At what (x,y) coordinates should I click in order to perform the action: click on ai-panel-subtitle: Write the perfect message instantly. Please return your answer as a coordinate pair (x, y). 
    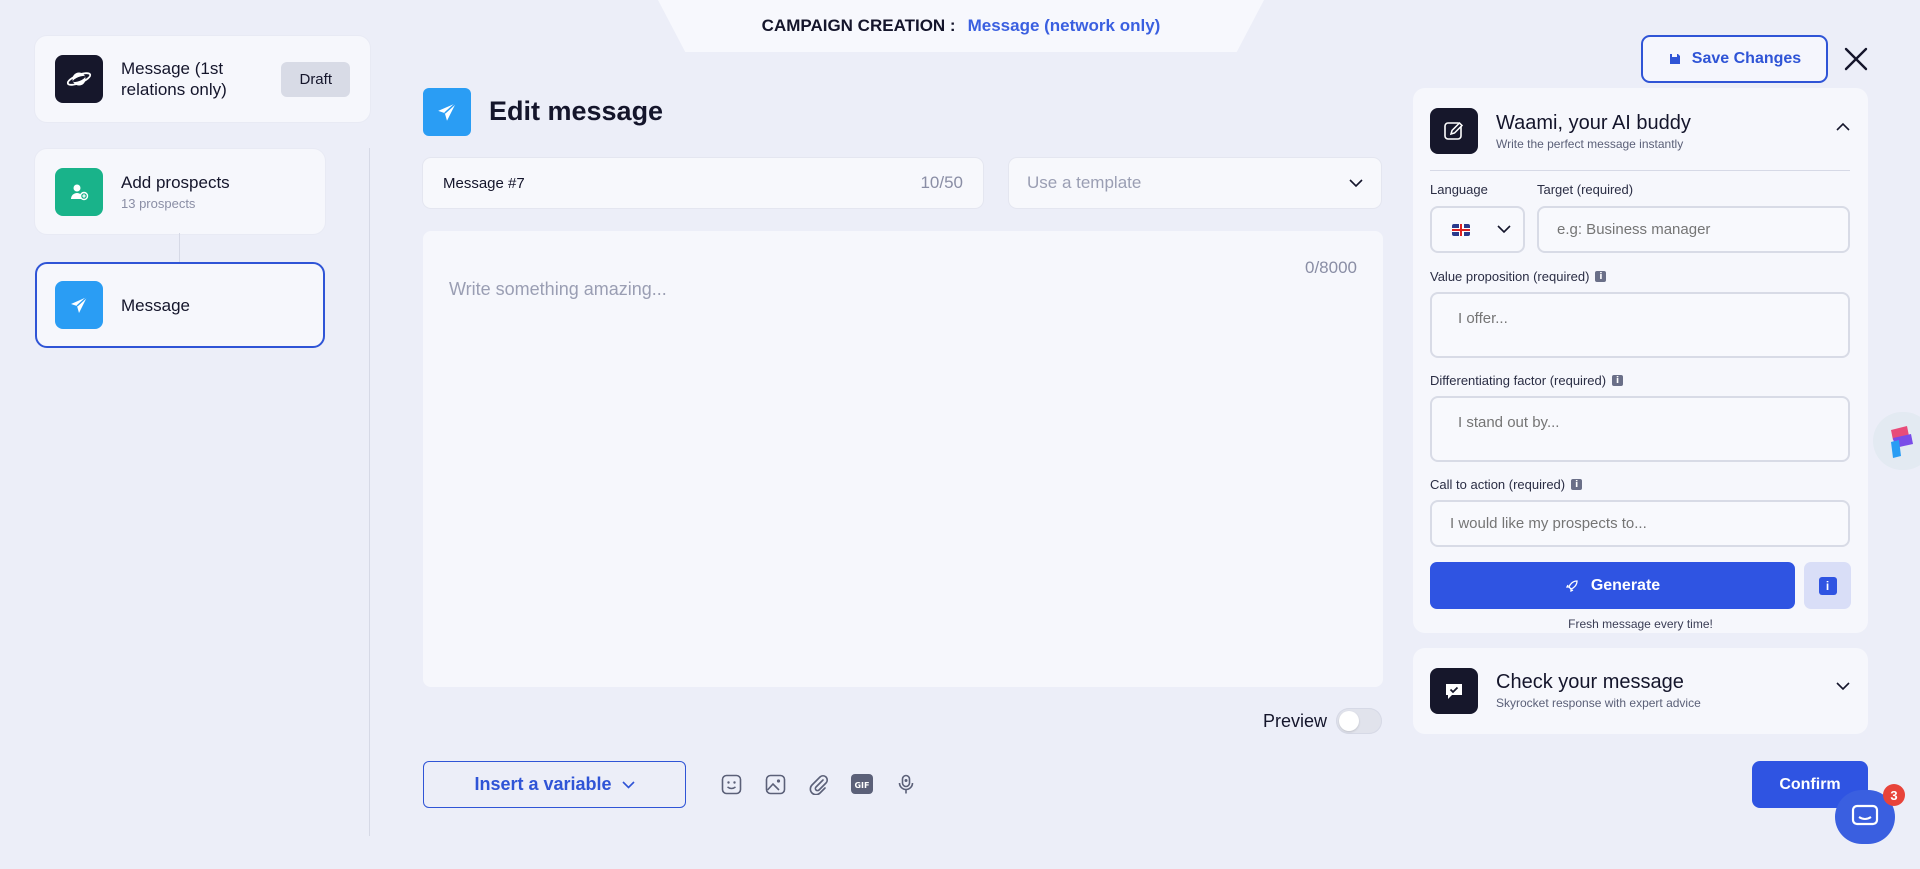
    Looking at the image, I should click on (1590, 144).